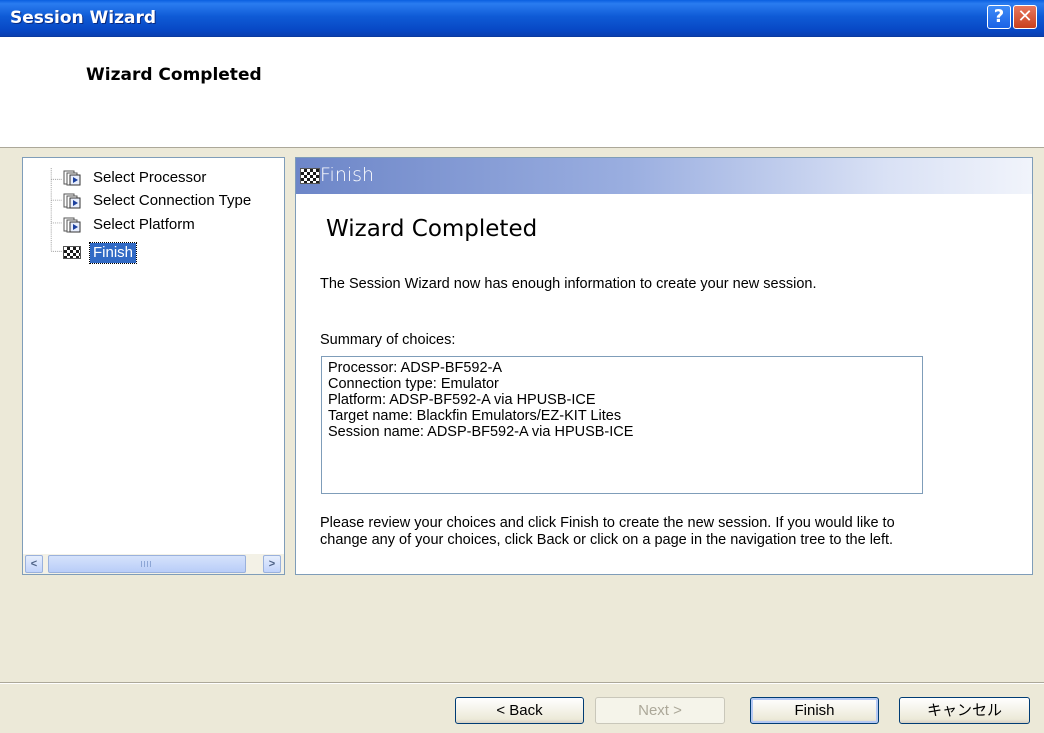  I want to click on summary-line-platform: Platform: ADSP-BF592-A via HPUSB-ICE, so click(462, 400).